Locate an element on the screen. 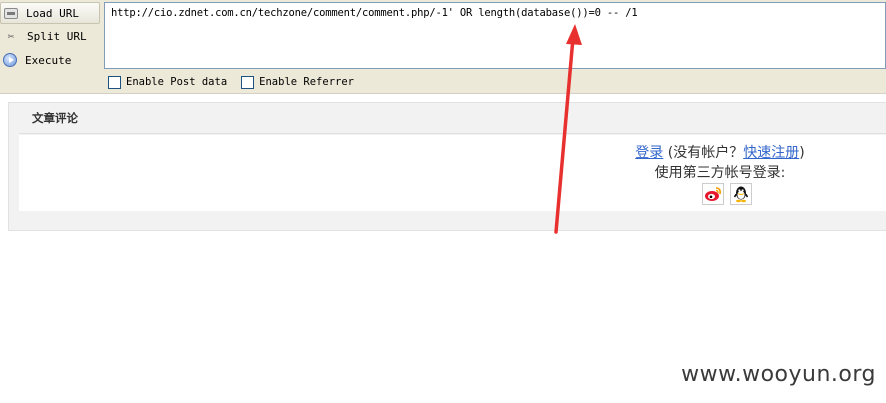  split-url-icon: ✂ is located at coordinates (11, 36).